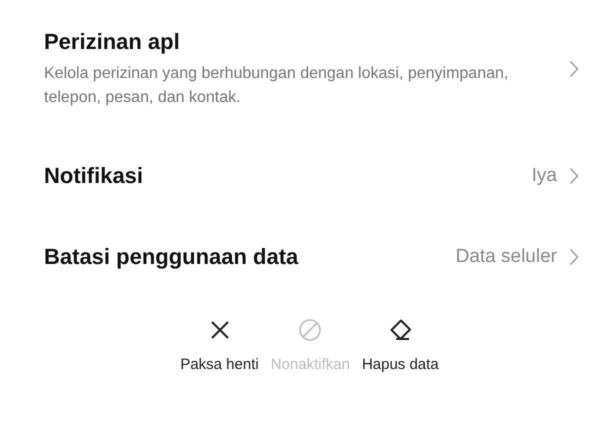 This screenshot has width=613, height=423. Describe the element at coordinates (94, 176) in the screenshot. I see `item-title: Notifikasi` at that location.